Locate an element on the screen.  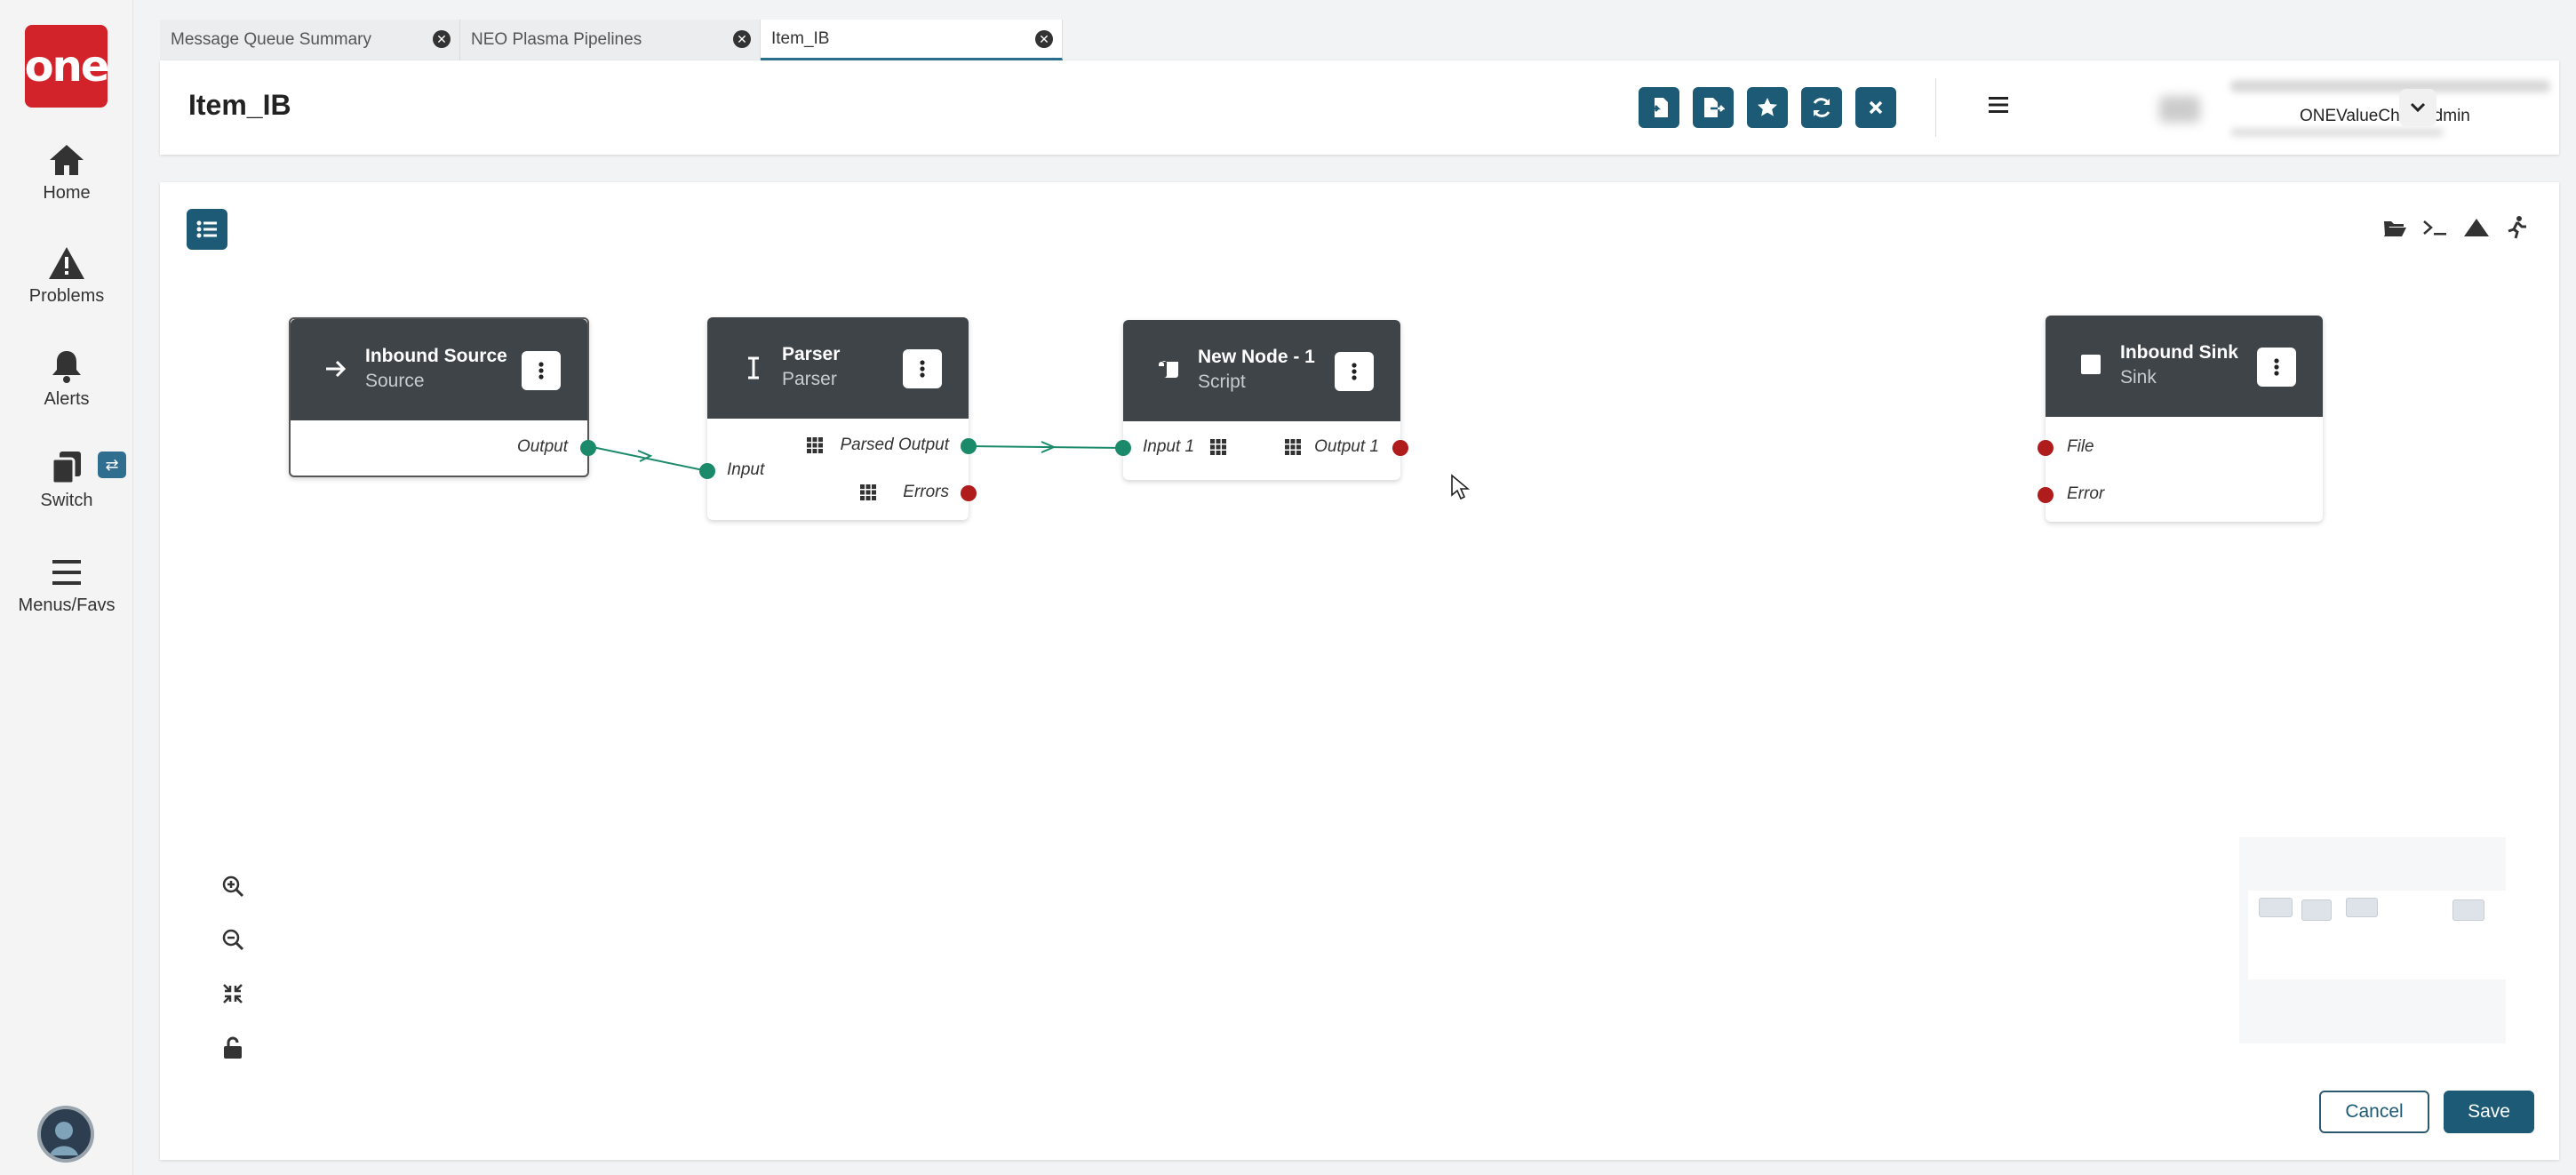
favorite-button is located at coordinates (1767, 107).